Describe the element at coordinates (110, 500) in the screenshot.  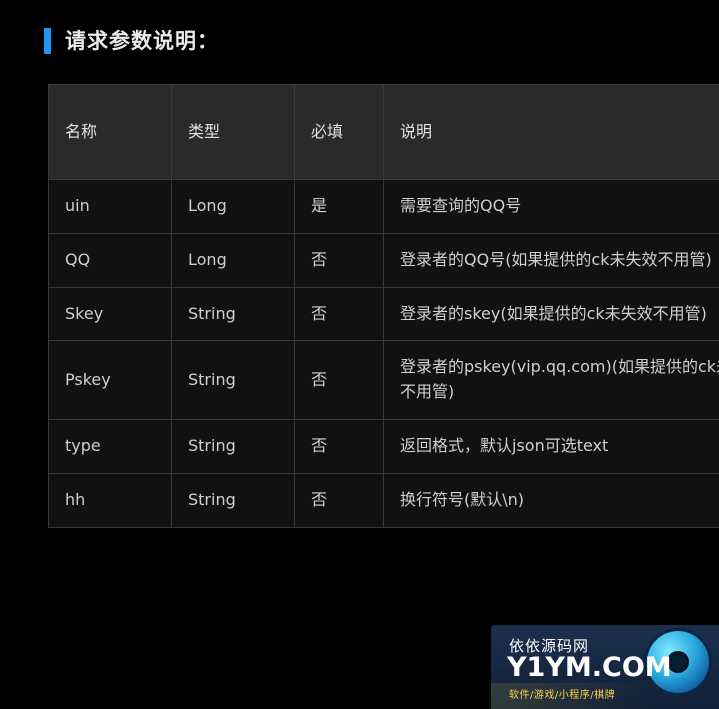
I see `cell-name: hh` at that location.